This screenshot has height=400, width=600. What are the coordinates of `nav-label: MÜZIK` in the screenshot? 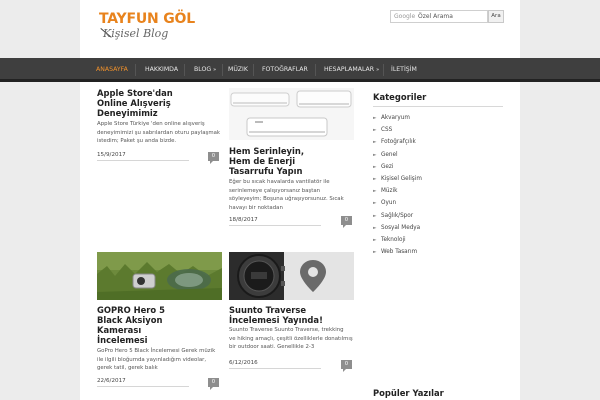 It's located at (238, 69).